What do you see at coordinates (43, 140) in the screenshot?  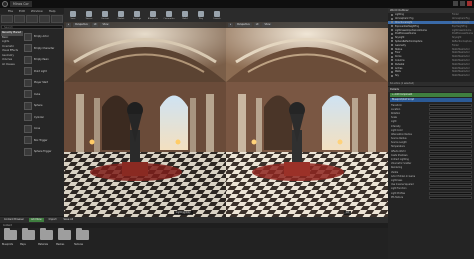 I see `place-item: Box Trigger` at bounding box center [43, 140].